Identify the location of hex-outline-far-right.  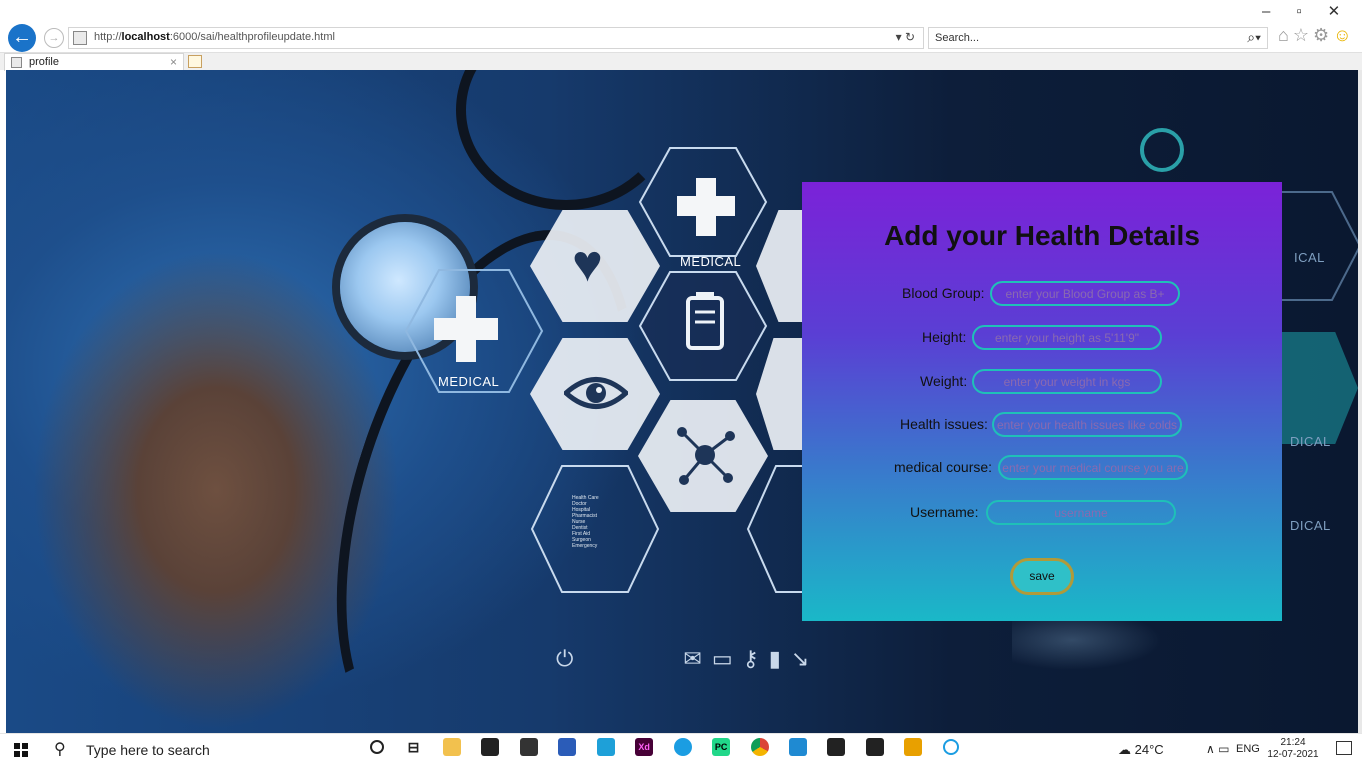
(1315, 246).